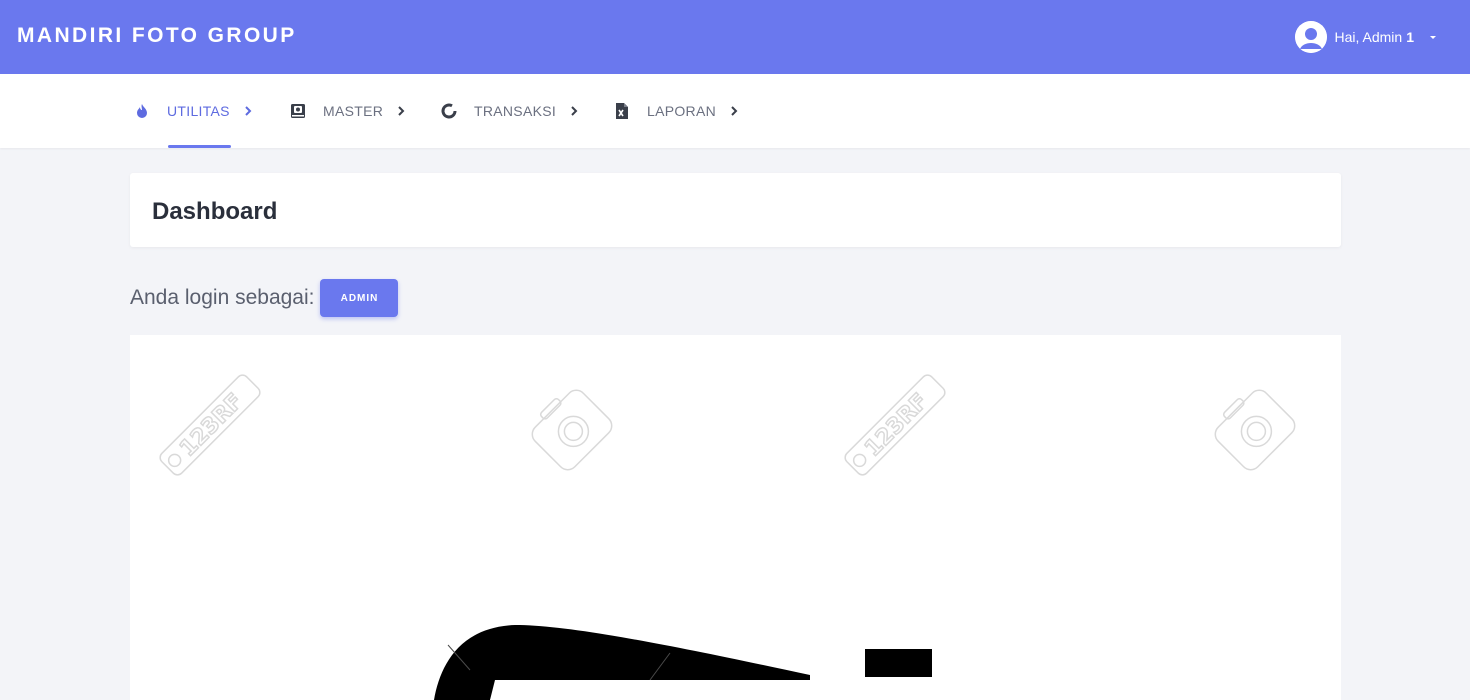 The width and height of the screenshot is (1470, 700). What do you see at coordinates (735, 210) in the screenshot?
I see `page-header-card: Dashboard` at bounding box center [735, 210].